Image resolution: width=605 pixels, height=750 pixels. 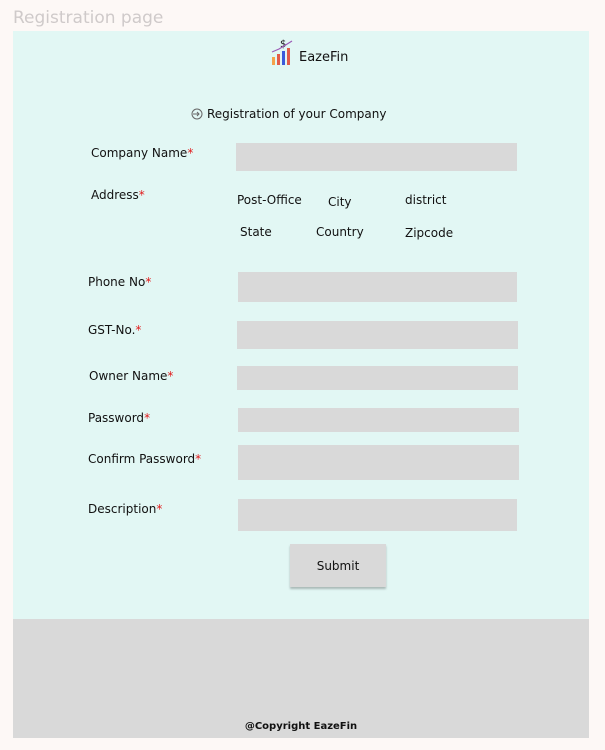 What do you see at coordinates (338, 565) in the screenshot?
I see `submit-button: Submit` at bounding box center [338, 565].